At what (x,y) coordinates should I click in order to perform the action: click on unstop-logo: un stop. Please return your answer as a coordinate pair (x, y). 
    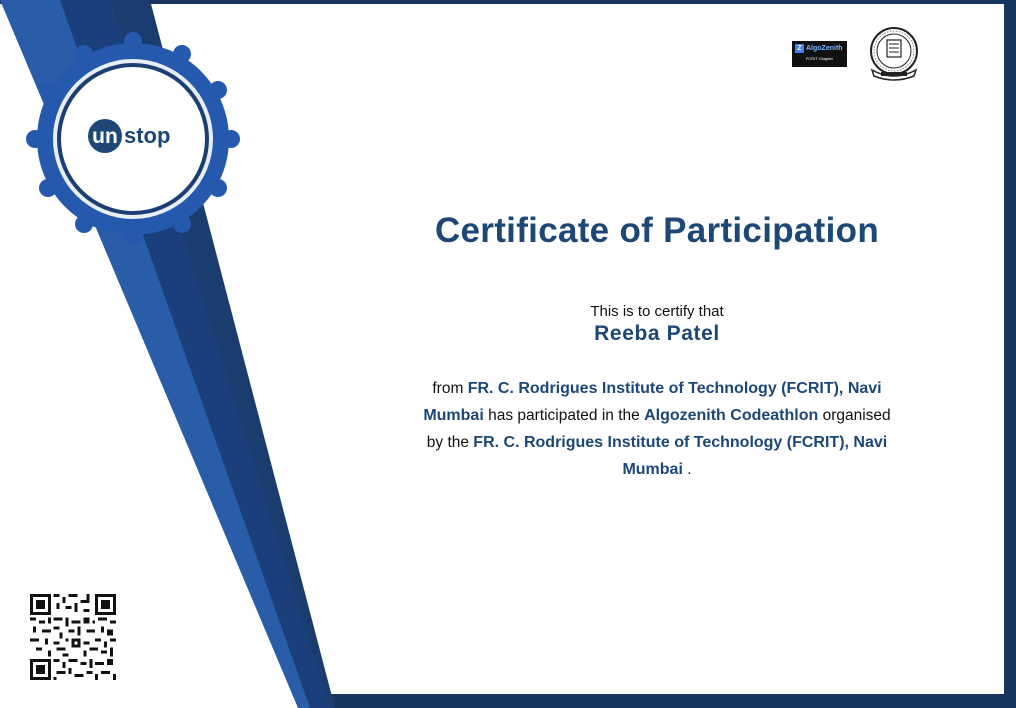
    Looking at the image, I should click on (129, 136).